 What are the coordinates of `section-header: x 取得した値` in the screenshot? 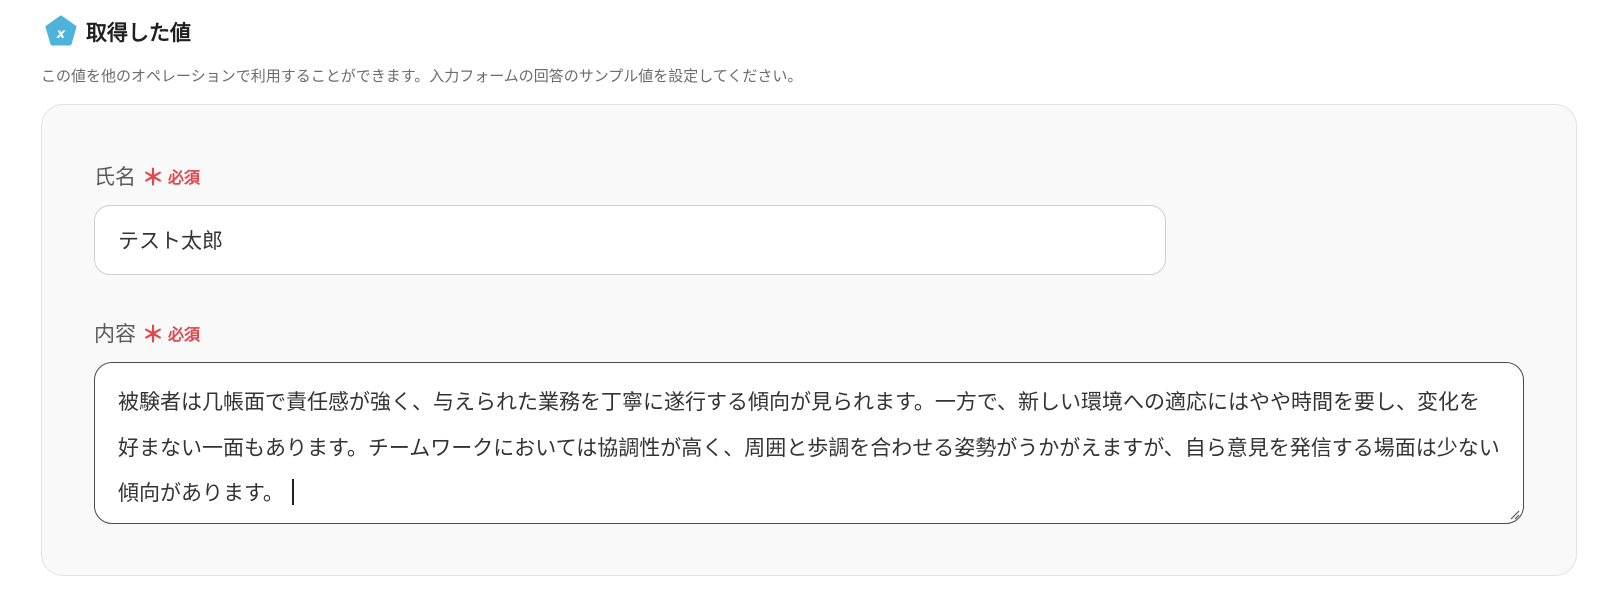 It's located at (117, 32).